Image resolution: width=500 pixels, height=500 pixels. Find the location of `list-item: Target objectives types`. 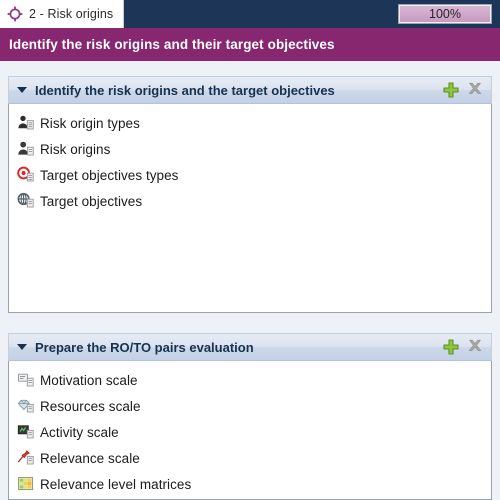

list-item: Target objectives types is located at coordinates (250, 175).